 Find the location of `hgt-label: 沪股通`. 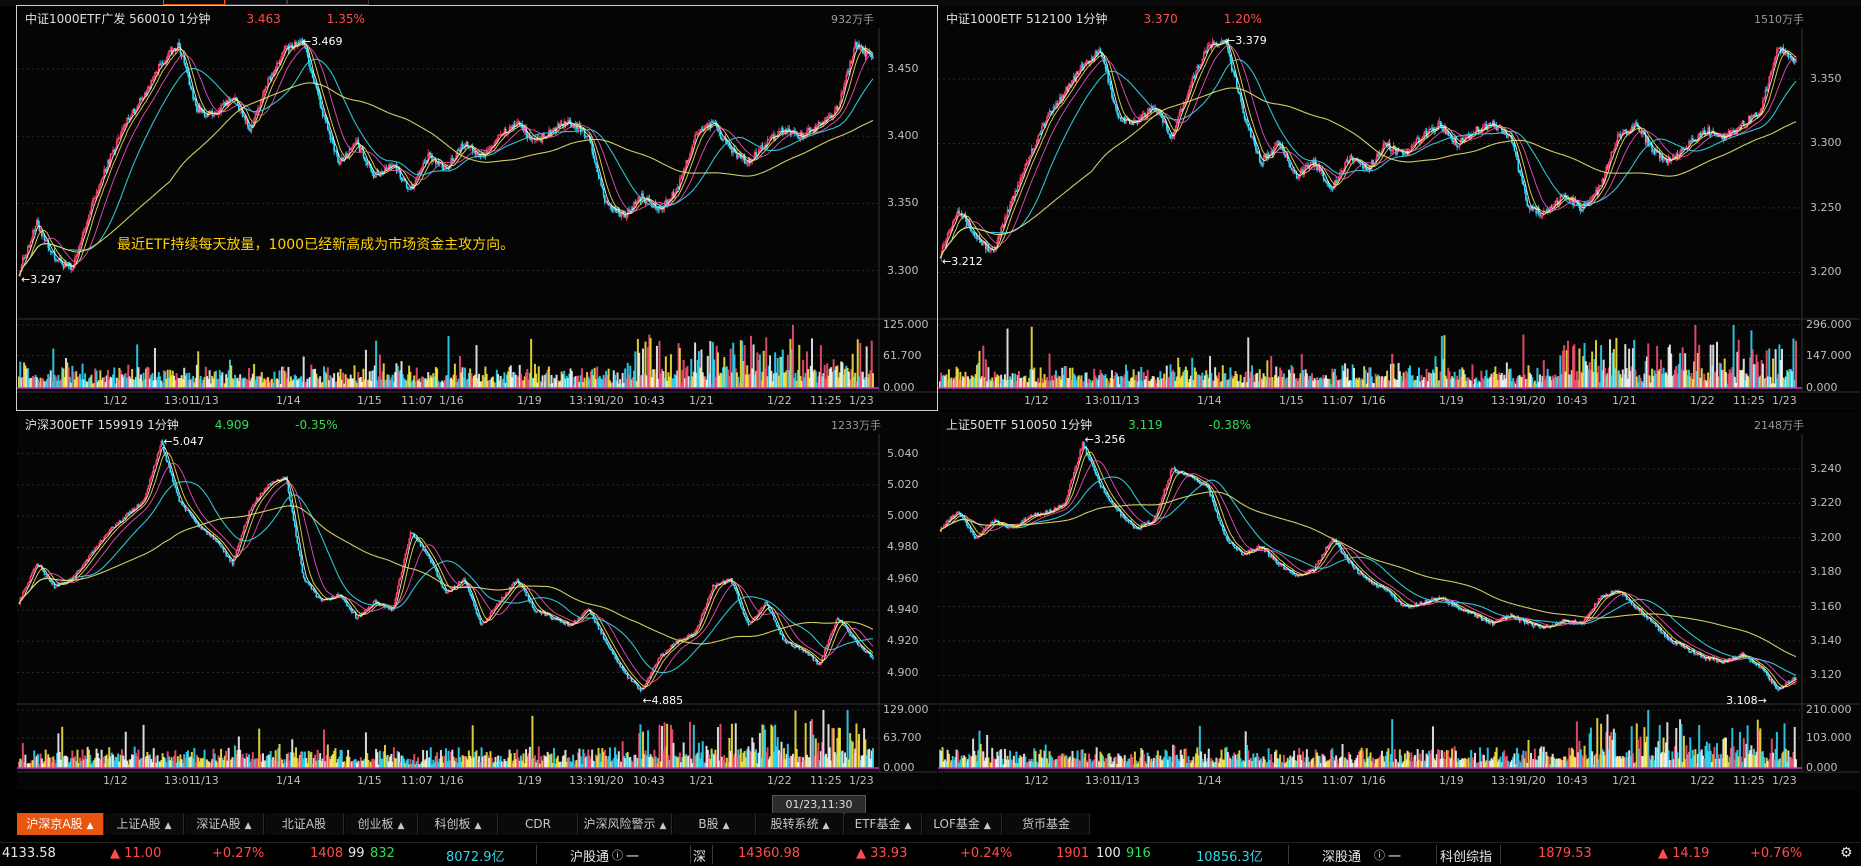

hgt-label: 沪股通 is located at coordinates (589, 855).